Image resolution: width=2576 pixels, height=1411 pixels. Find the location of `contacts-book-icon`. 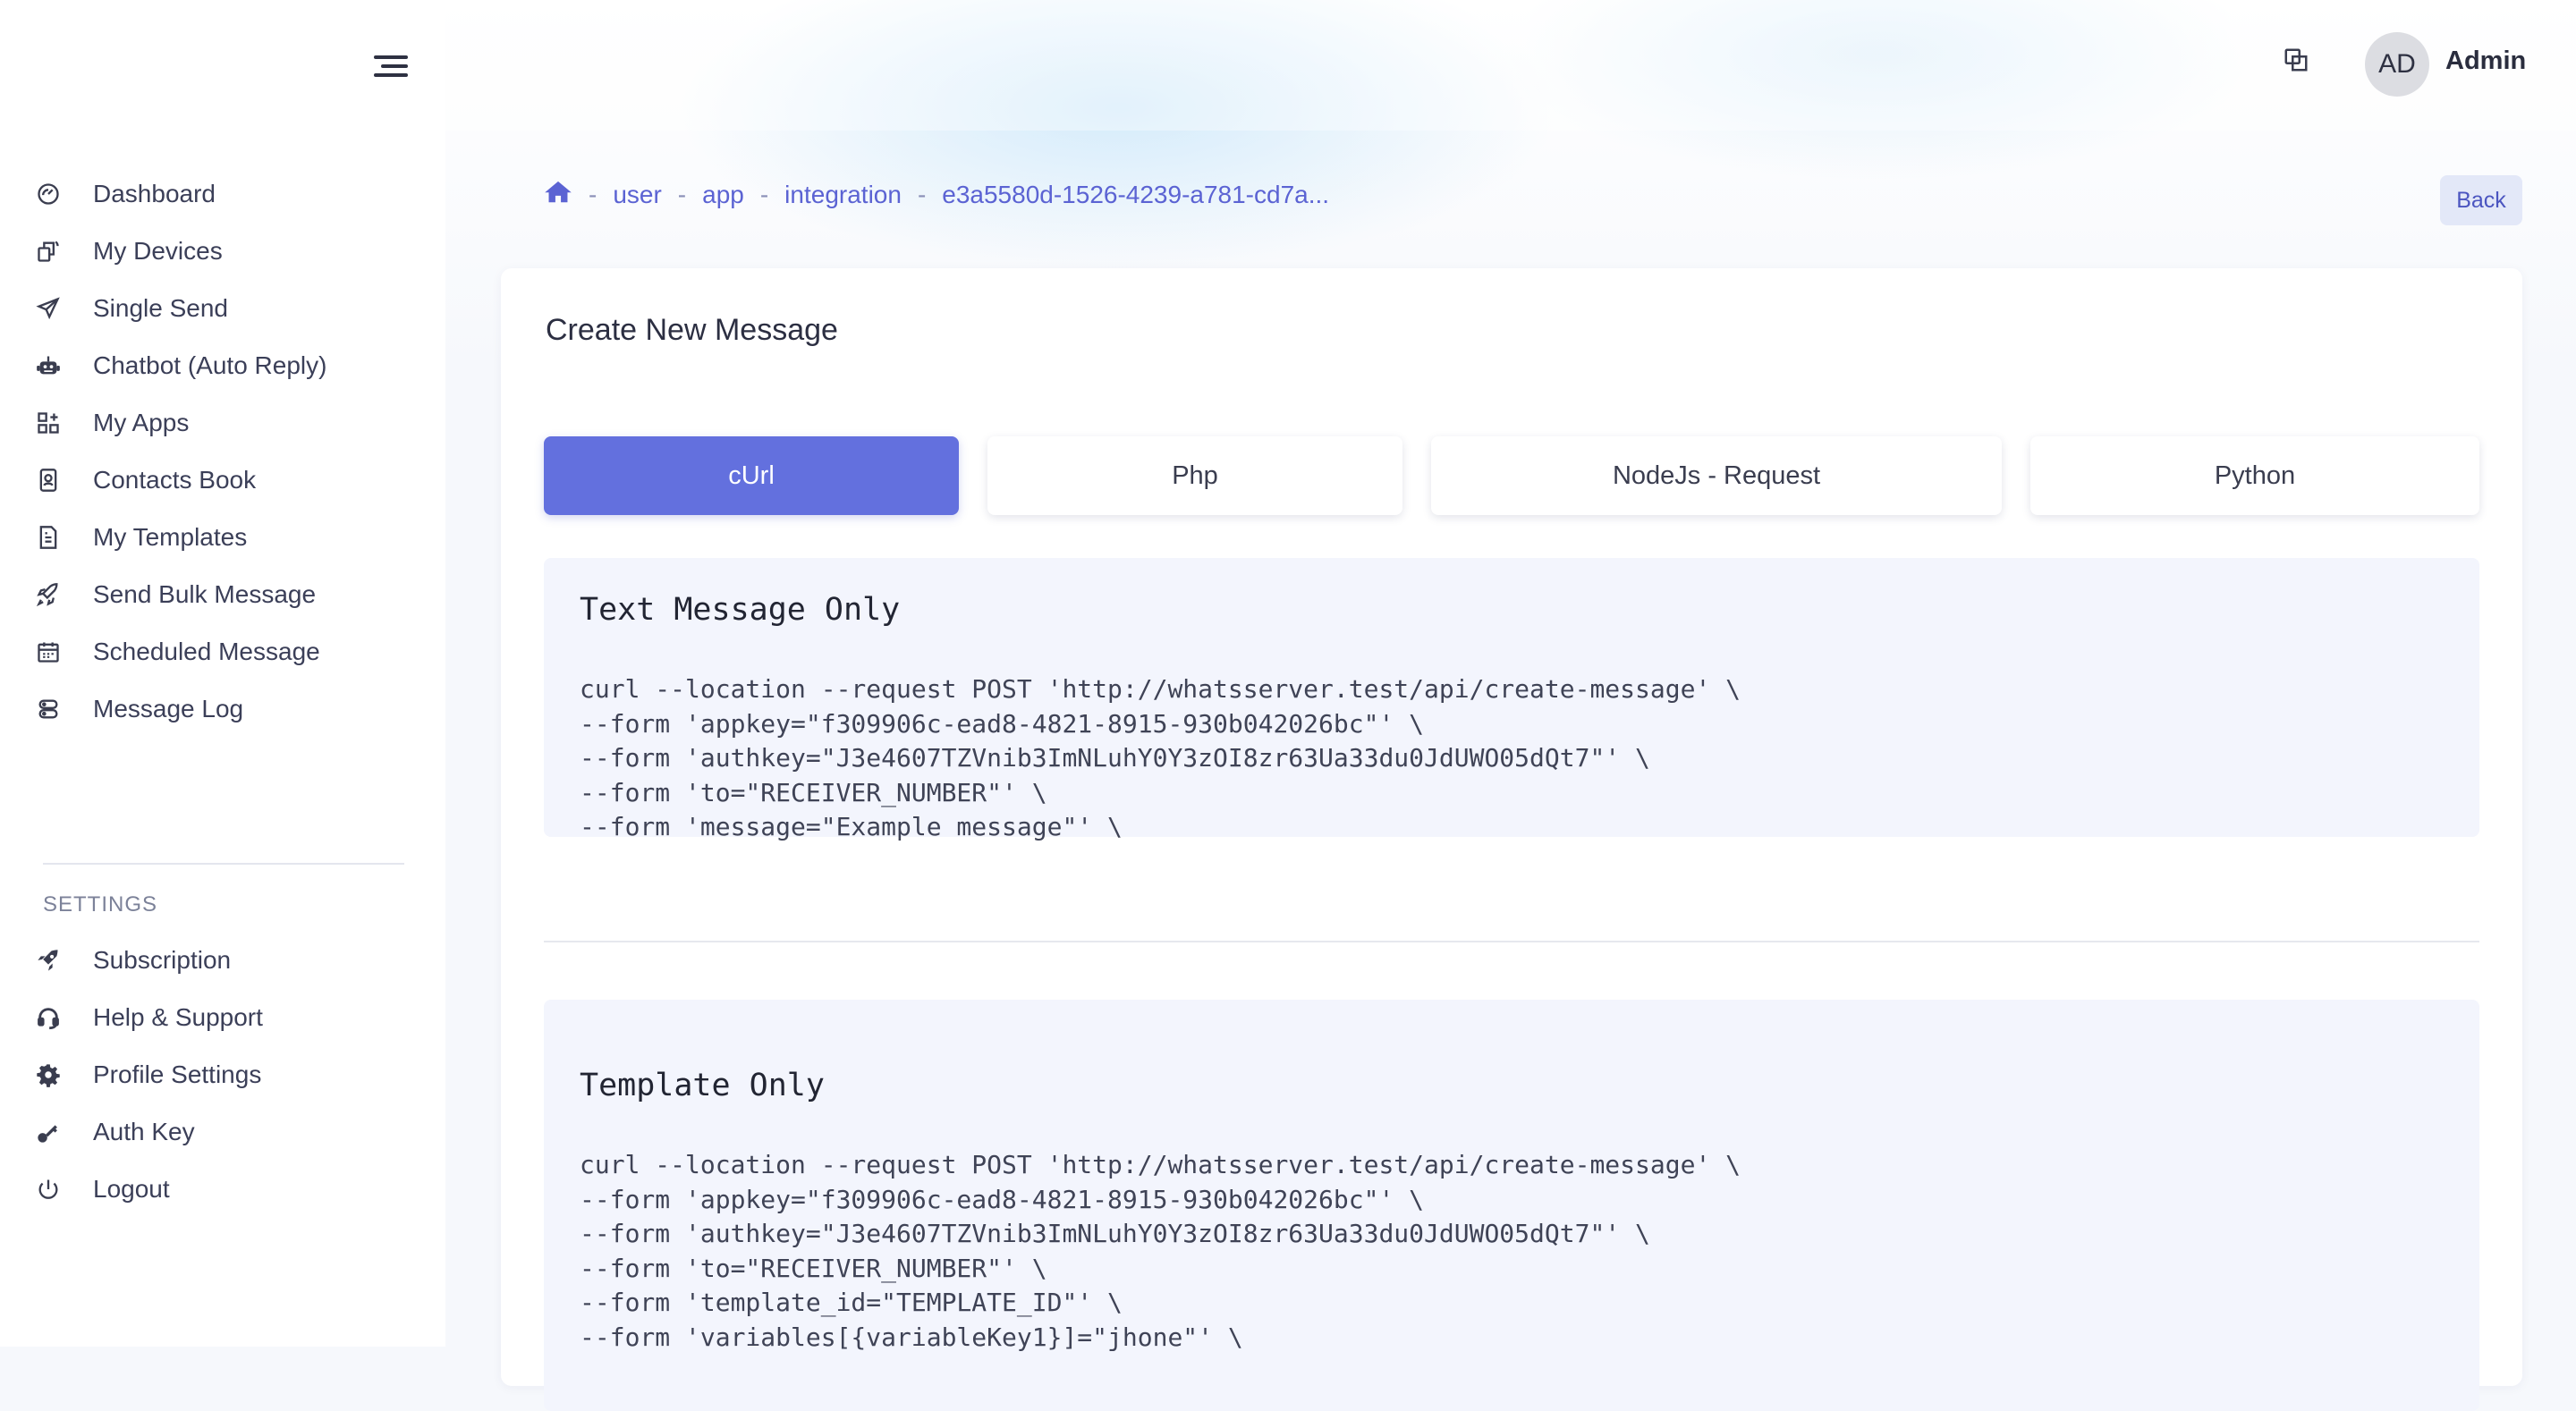

contacts-book-icon is located at coordinates (48, 480).